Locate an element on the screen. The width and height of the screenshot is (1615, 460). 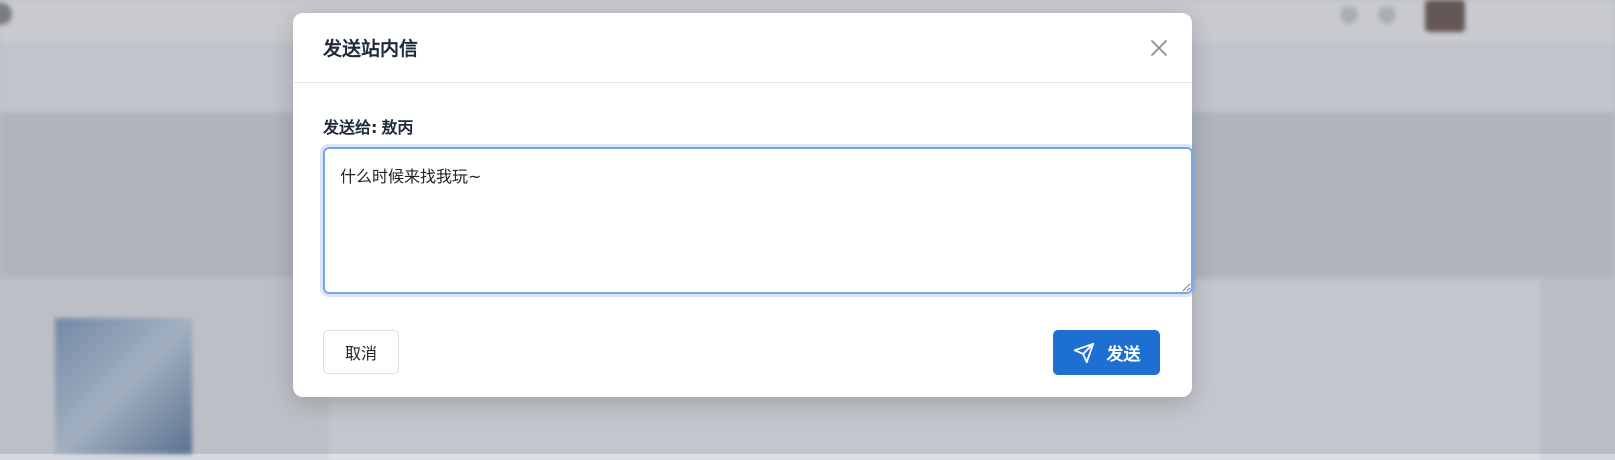
cancel-button: 取消 is located at coordinates (361, 352).